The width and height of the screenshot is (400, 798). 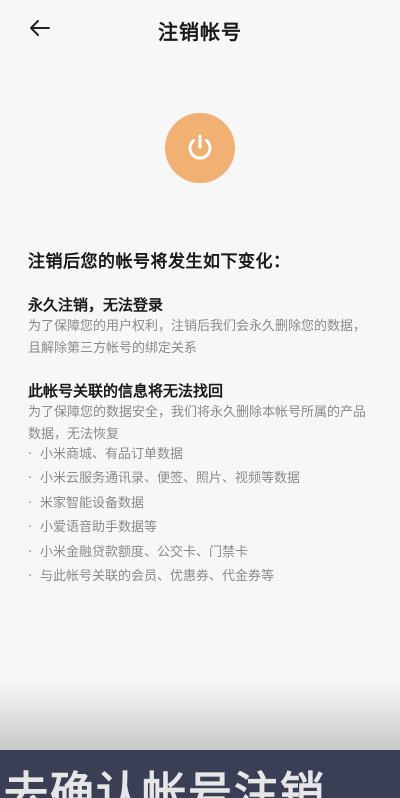 What do you see at coordinates (165, 783) in the screenshot?
I see `confirm-banner-label: 去确认帐号注销` at bounding box center [165, 783].